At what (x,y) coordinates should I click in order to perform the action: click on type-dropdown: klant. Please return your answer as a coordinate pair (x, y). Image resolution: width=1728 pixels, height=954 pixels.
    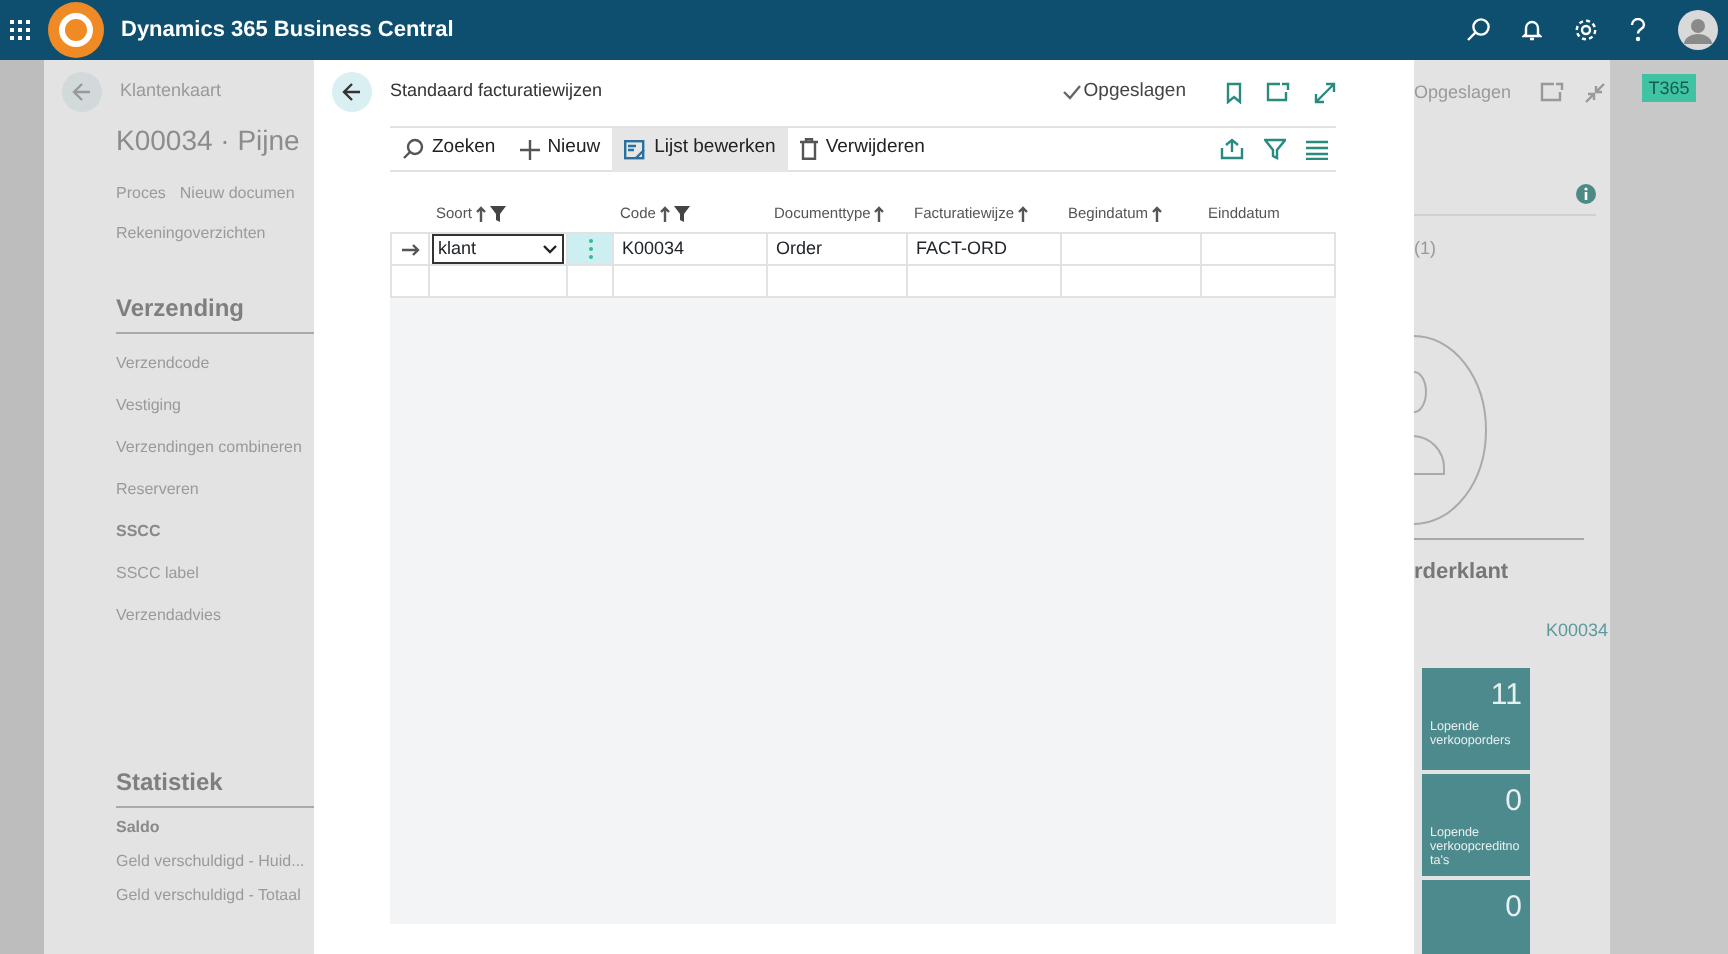
    Looking at the image, I should click on (498, 249).